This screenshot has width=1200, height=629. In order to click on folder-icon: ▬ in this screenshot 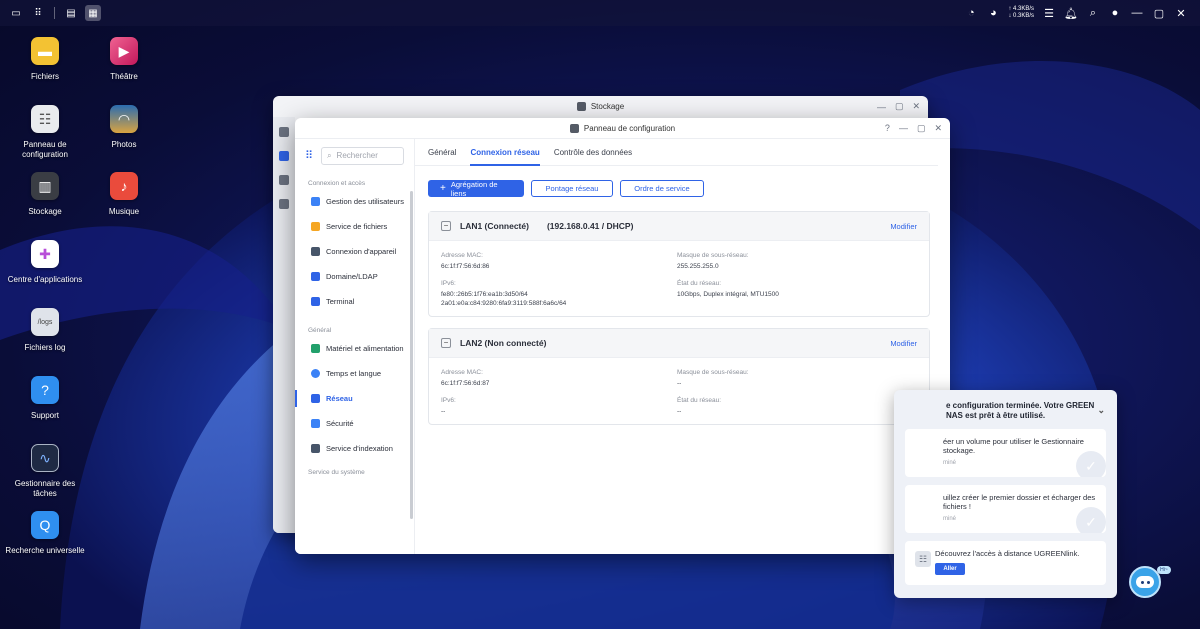, I will do `click(45, 51)`.